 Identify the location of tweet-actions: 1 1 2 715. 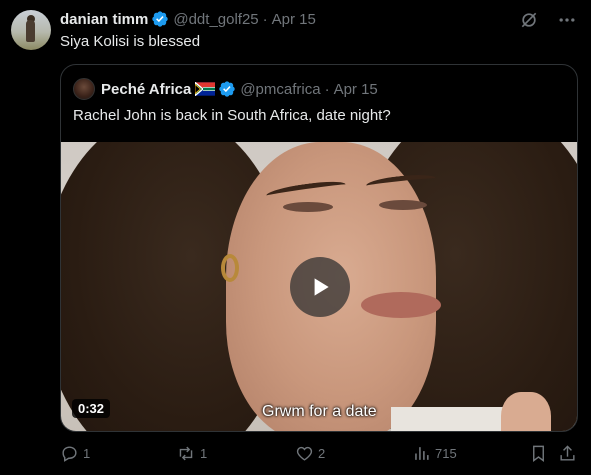
(319, 454).